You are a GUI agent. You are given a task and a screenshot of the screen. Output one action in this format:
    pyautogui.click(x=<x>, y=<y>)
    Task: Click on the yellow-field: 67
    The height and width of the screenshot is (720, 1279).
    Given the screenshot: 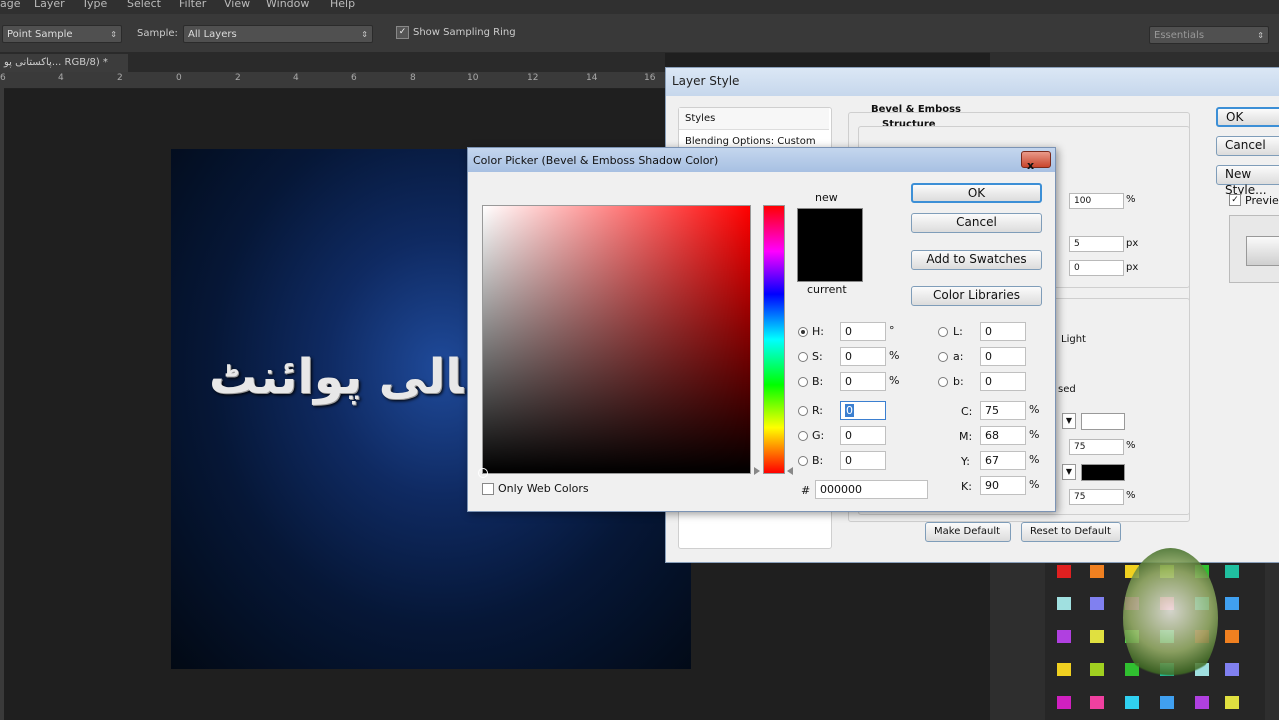 What is the action you would take?
    pyautogui.click(x=1003, y=460)
    